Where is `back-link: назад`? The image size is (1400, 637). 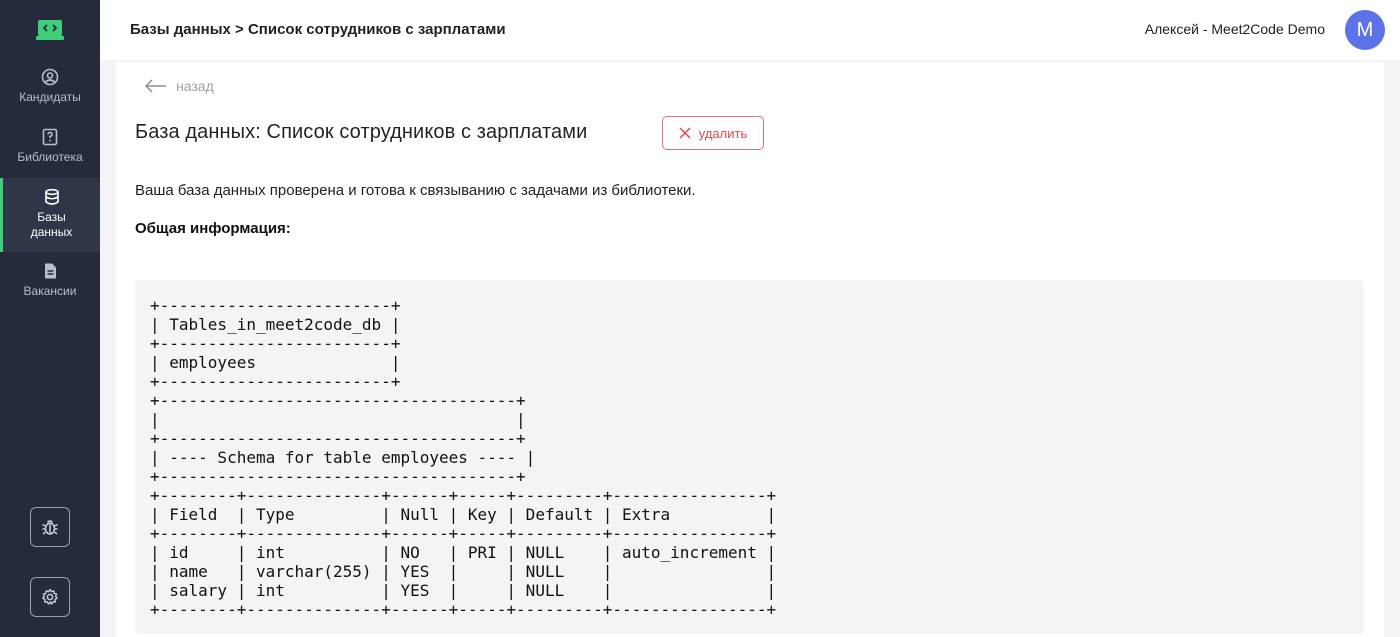 back-link: назад is located at coordinates (179, 86).